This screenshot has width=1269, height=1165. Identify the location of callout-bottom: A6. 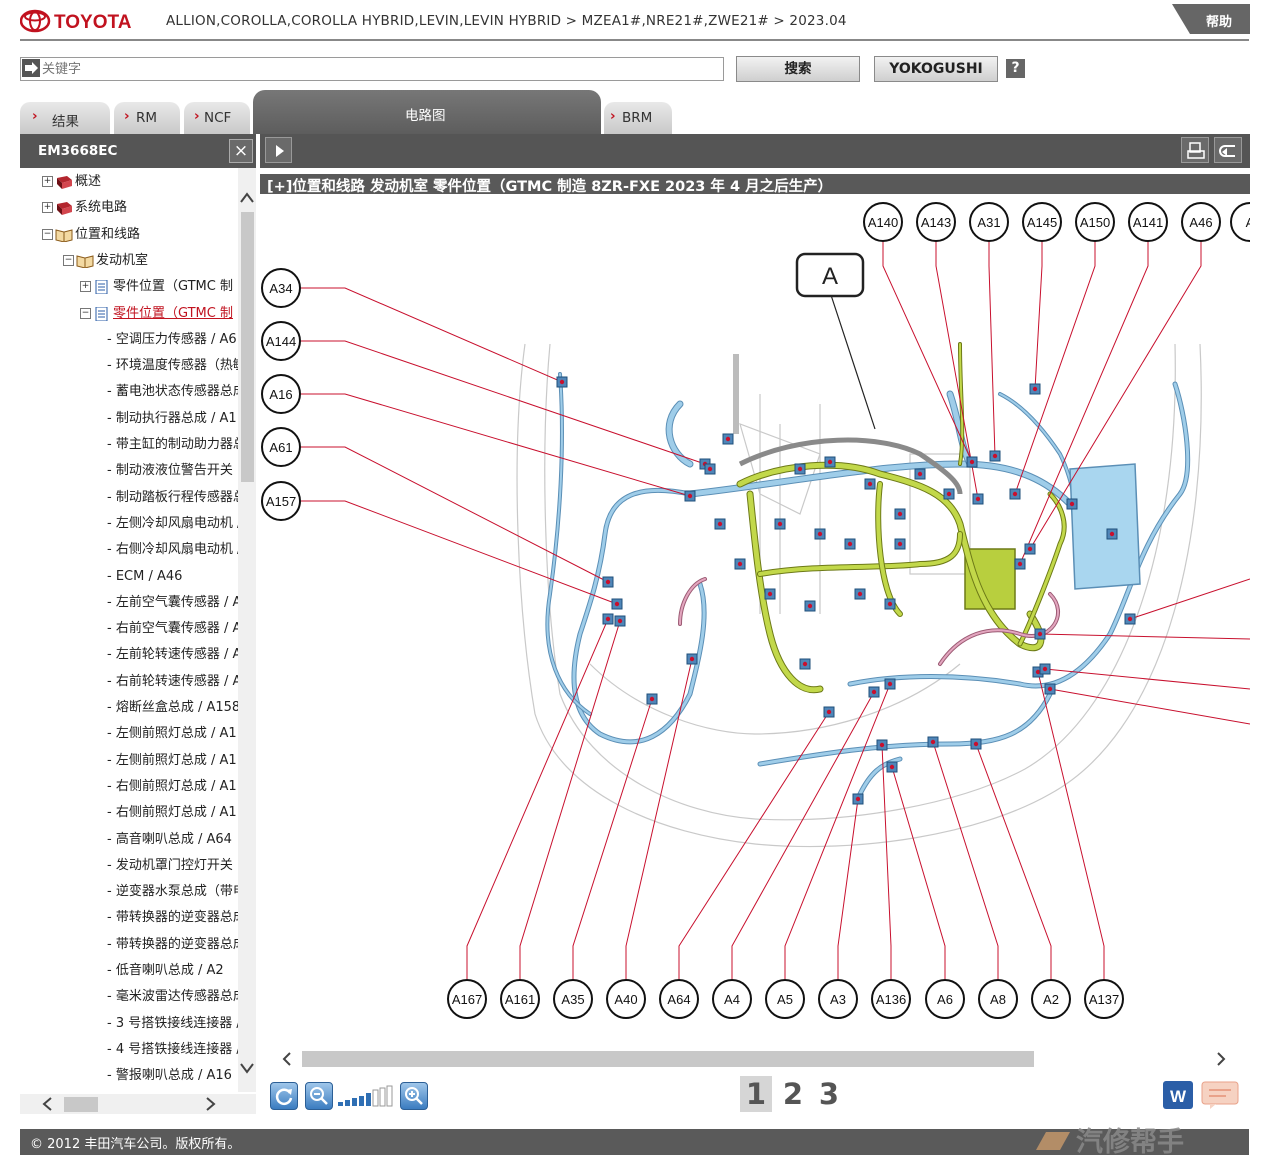
(945, 999).